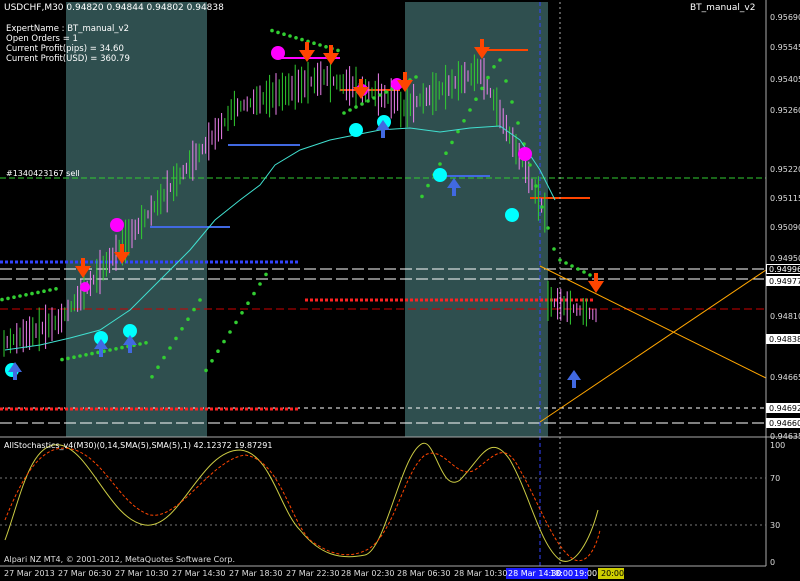 Image resolution: width=800 pixels, height=581 pixels. Describe the element at coordinates (785, 316) in the screenshot. I see `price-tick: 0.94810` at that location.